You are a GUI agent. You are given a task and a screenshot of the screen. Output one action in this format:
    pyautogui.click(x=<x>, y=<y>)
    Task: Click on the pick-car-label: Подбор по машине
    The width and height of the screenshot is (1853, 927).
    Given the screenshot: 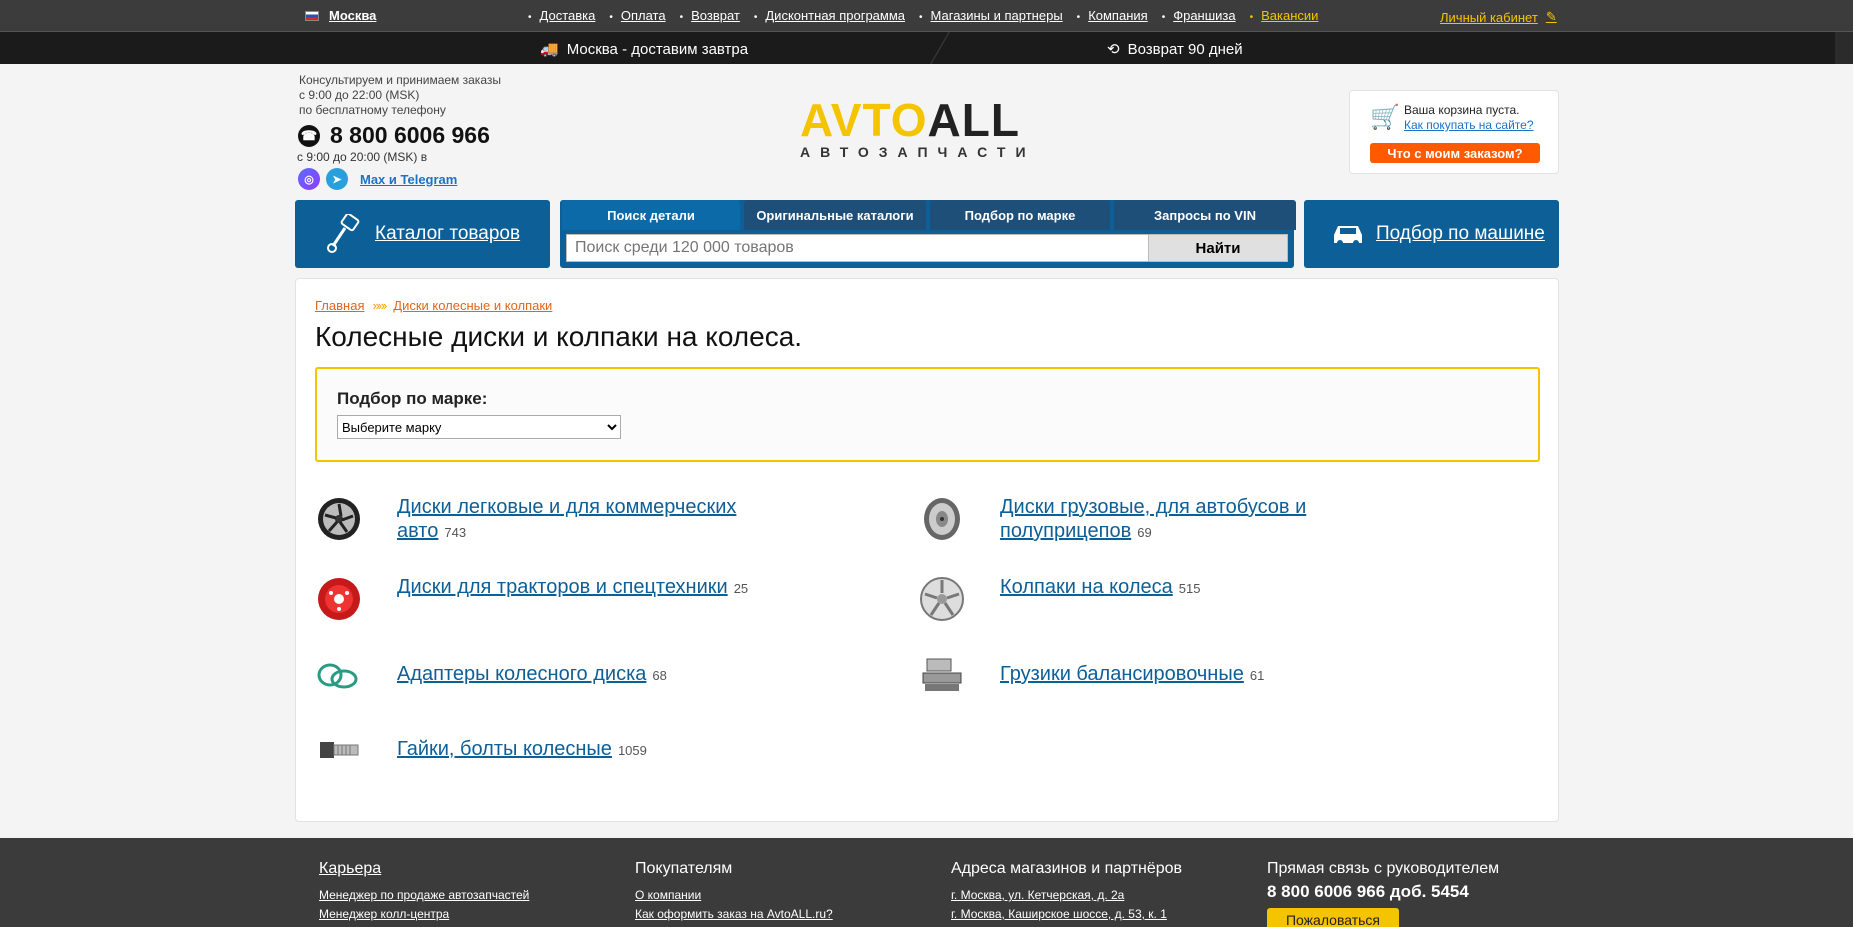 What is the action you would take?
    pyautogui.click(x=1460, y=233)
    